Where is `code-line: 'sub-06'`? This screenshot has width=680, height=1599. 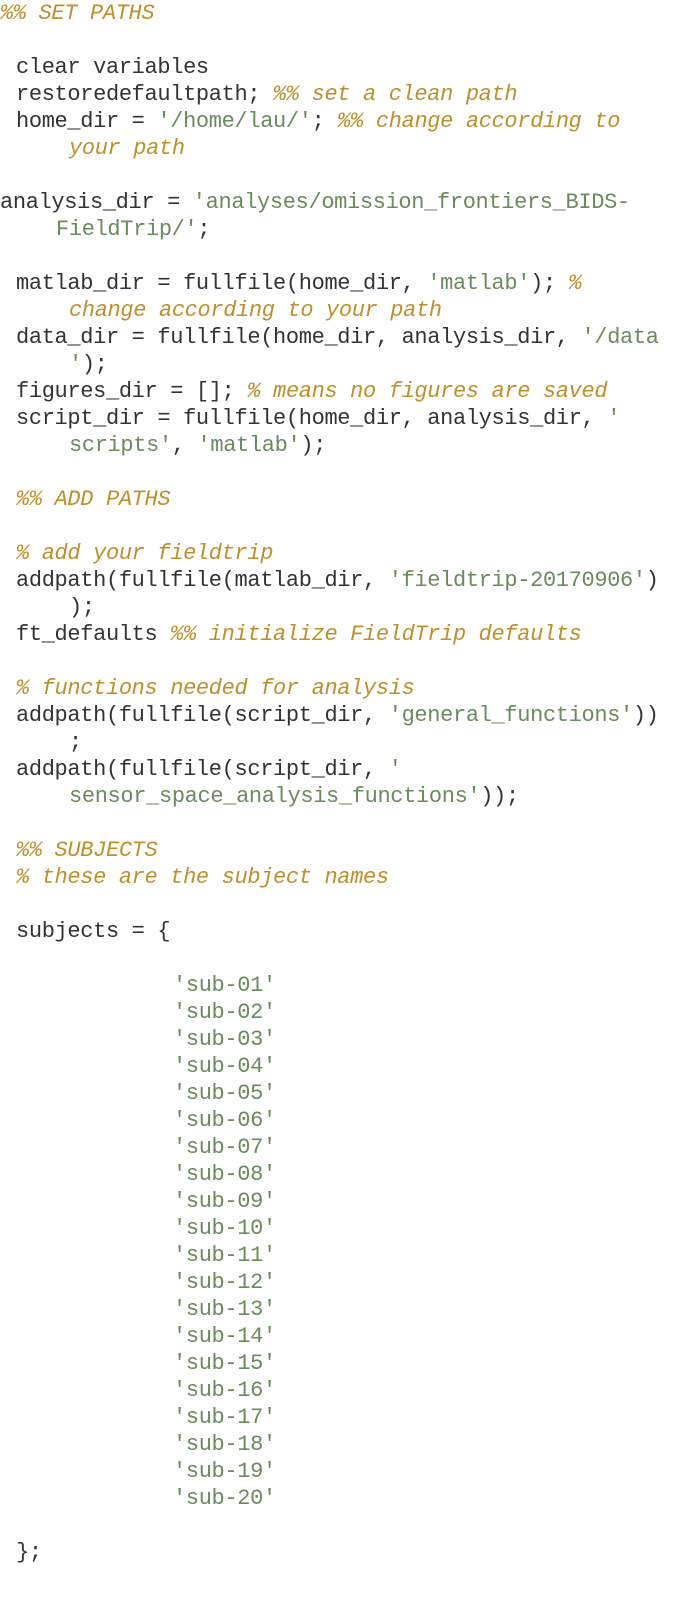
code-line: 'sub-06' is located at coordinates (340, 1120).